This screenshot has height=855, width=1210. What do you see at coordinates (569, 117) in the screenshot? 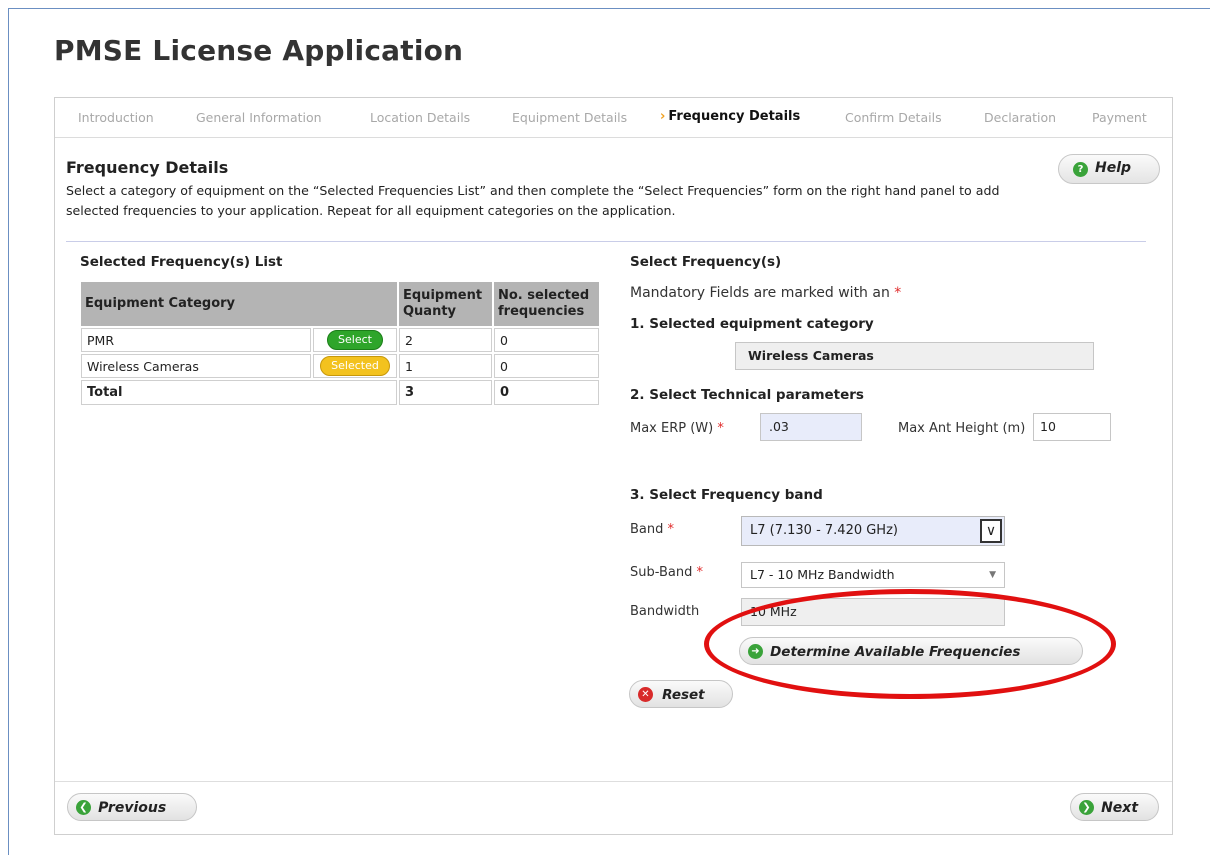
I see `step-equipment-details: Equipment Details` at bounding box center [569, 117].